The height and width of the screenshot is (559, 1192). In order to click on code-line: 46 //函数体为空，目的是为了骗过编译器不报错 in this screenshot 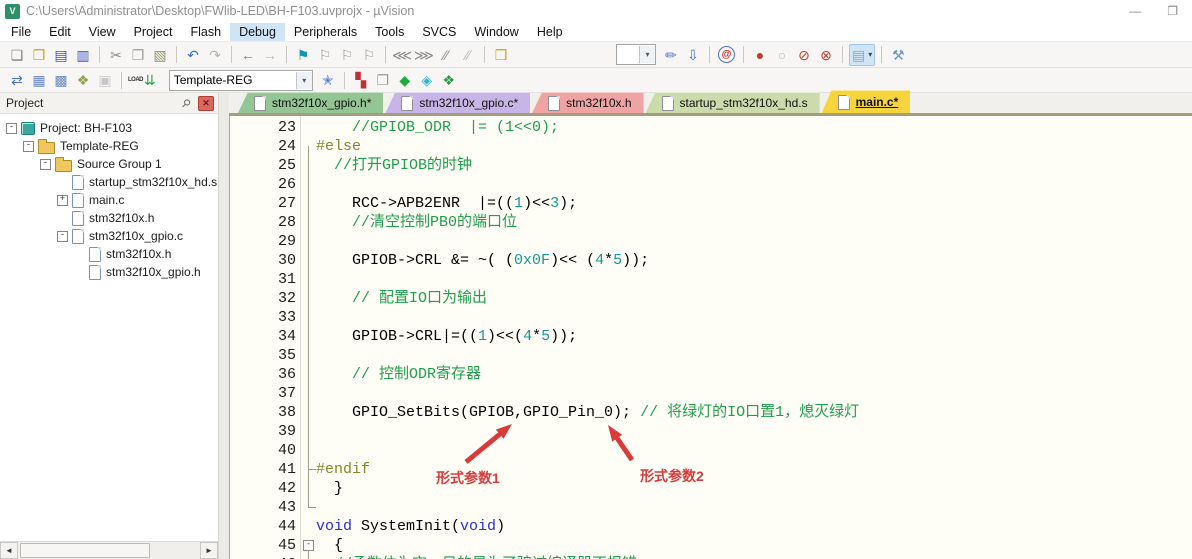, I will do `click(711, 557)`.